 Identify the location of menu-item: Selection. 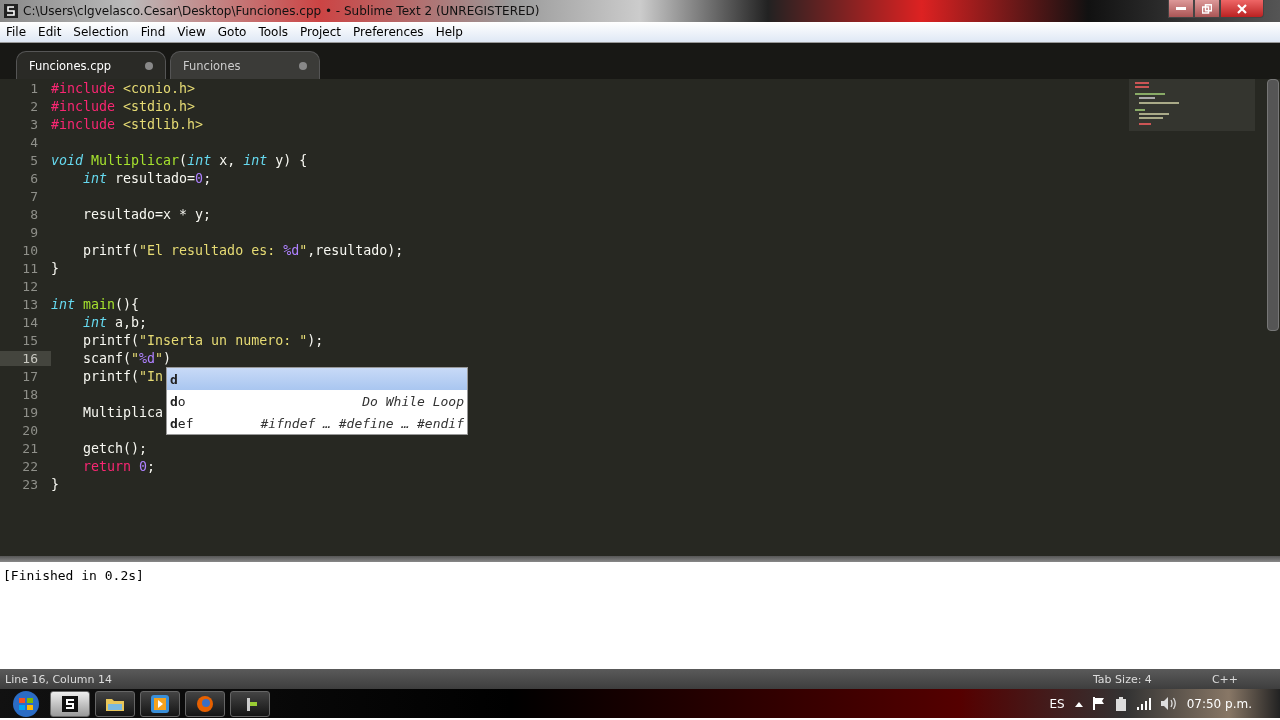
(101, 32).